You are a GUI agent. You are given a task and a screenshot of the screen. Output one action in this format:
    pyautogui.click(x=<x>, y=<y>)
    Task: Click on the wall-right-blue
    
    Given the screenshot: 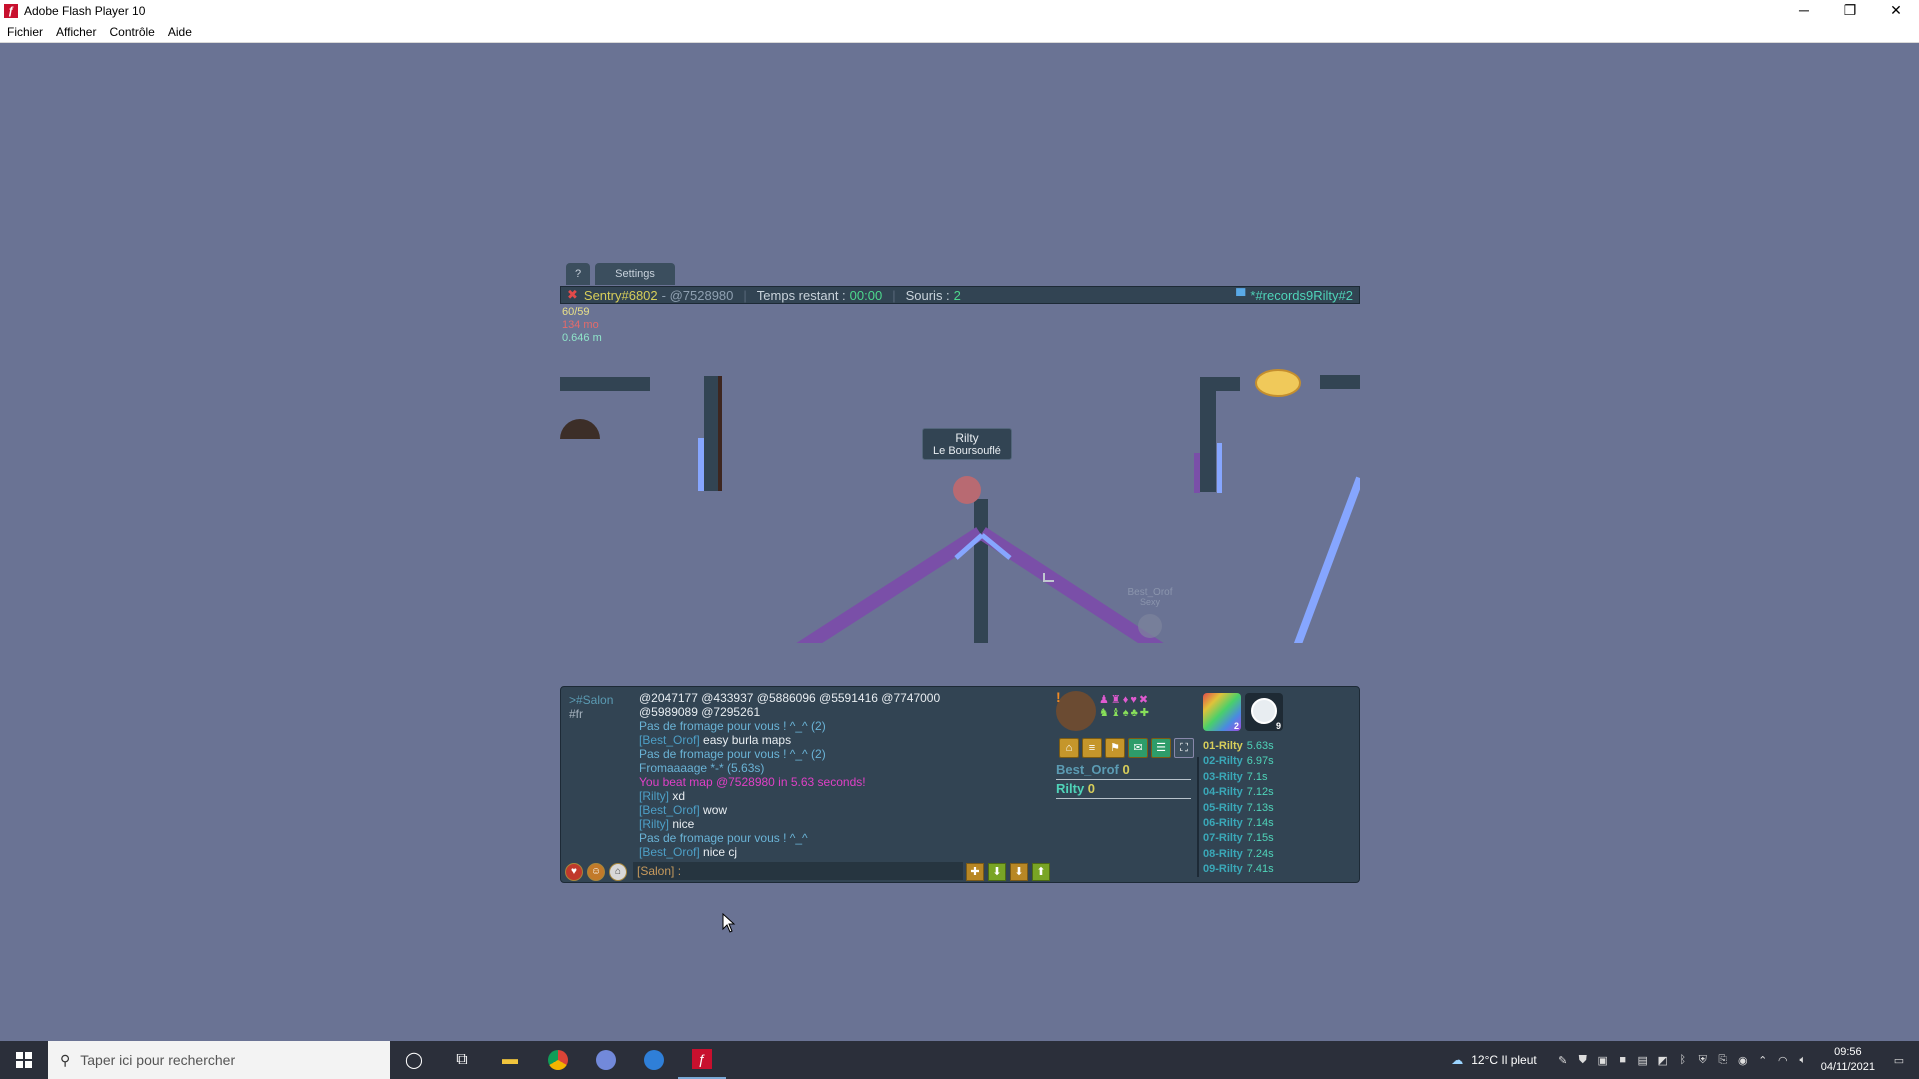 What is the action you would take?
    pyautogui.click(x=1219, y=468)
    